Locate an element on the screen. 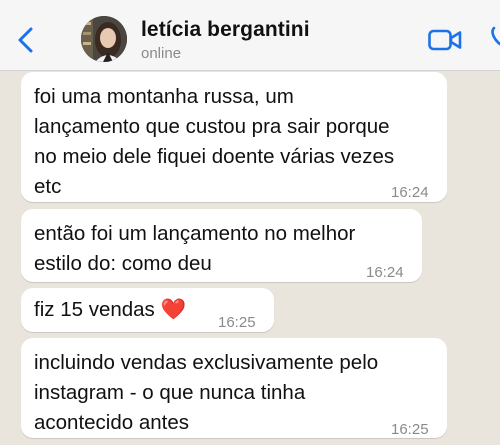  message-text: instagram - o que nunca tinha is located at coordinates (170, 392).